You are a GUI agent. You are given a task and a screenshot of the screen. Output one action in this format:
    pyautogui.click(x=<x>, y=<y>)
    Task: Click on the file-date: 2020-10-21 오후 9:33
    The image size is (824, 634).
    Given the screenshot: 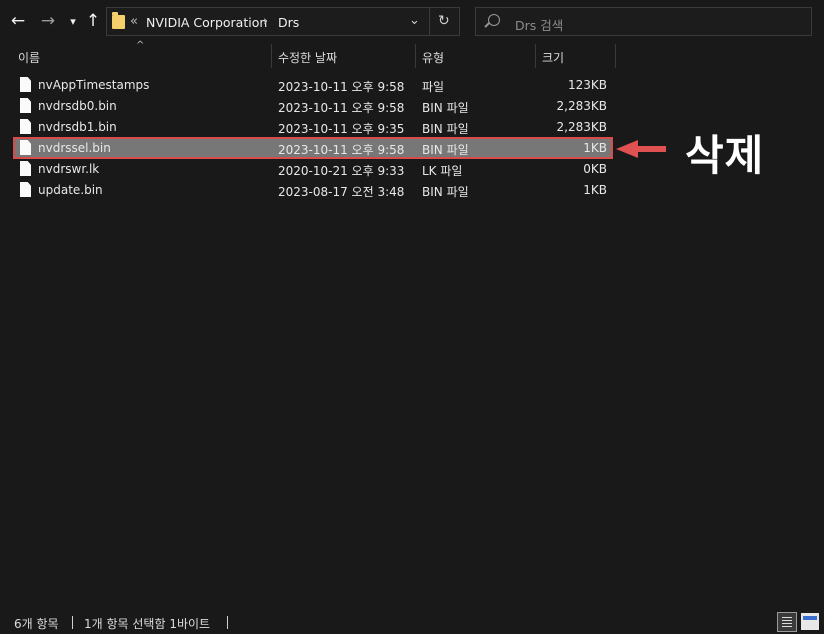 What is the action you would take?
    pyautogui.click(x=341, y=171)
    